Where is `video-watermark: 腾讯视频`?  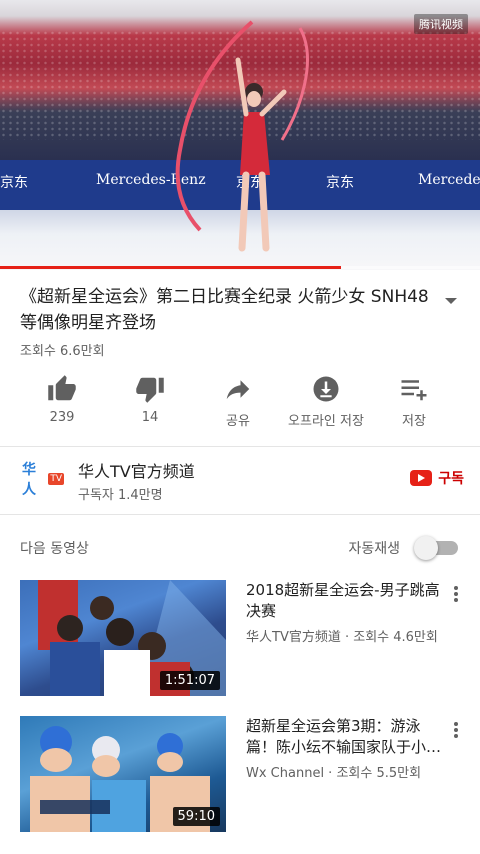
video-watermark: 腾讯视频 is located at coordinates (441, 24).